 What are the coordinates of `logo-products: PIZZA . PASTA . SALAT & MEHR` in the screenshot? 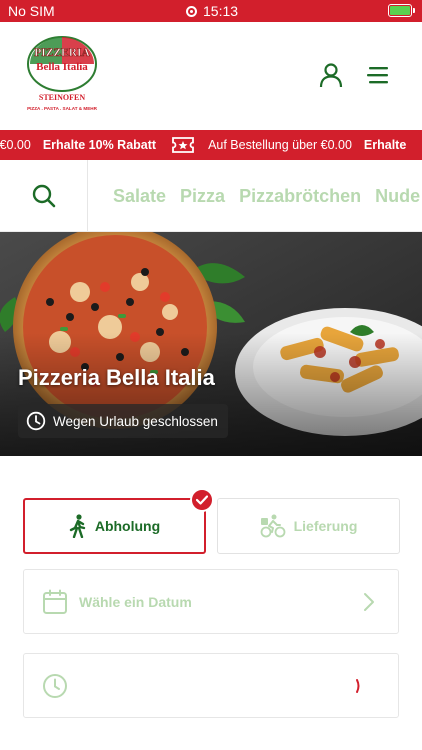 It's located at (62, 108).